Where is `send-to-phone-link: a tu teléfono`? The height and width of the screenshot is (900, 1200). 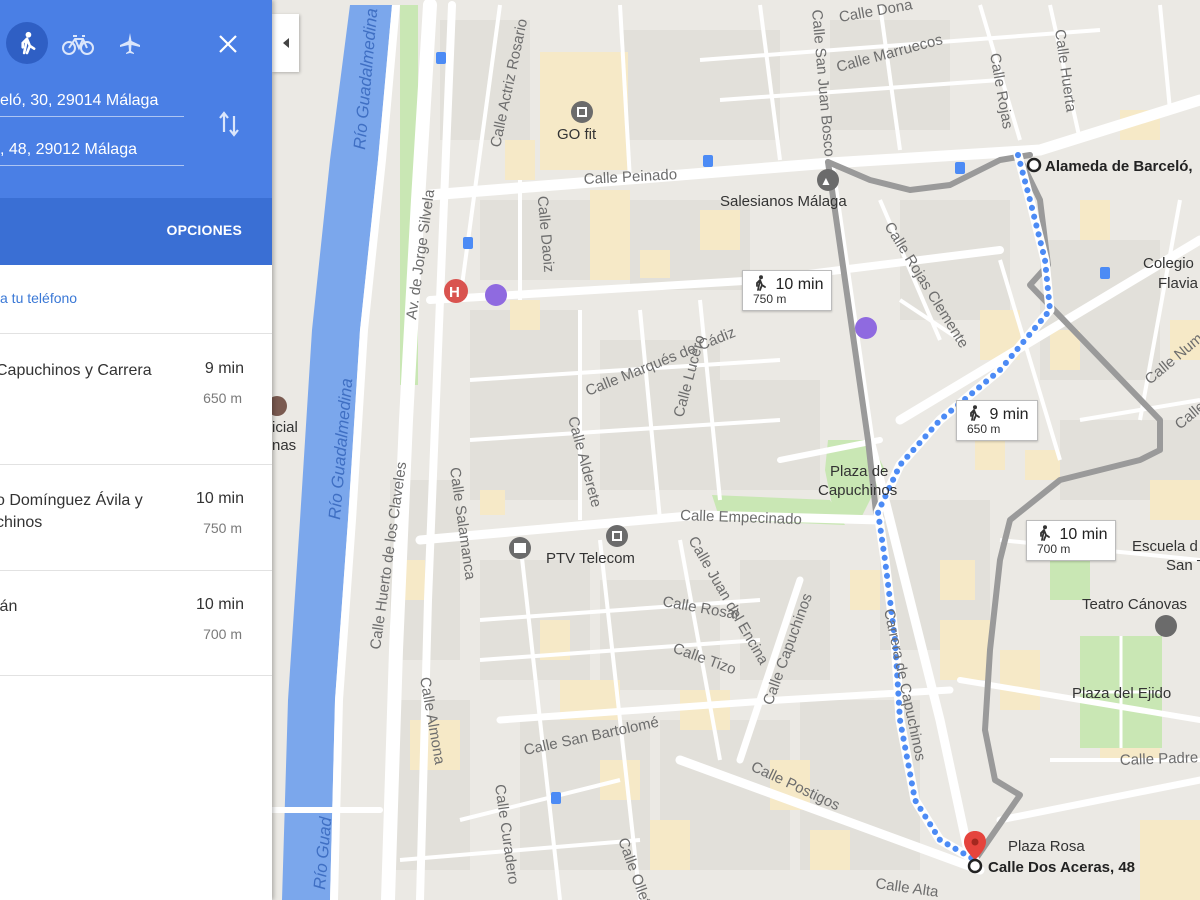 send-to-phone-link: a tu teléfono is located at coordinates (38, 298).